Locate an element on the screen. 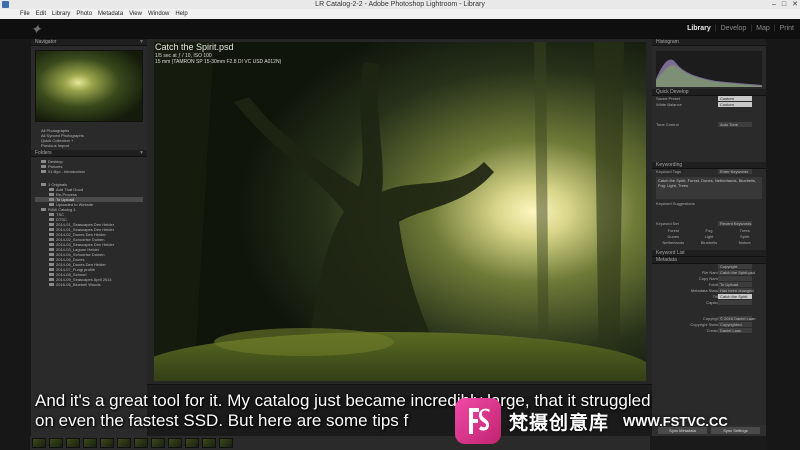  quick-develop-spacer is located at coordinates (709, 145).